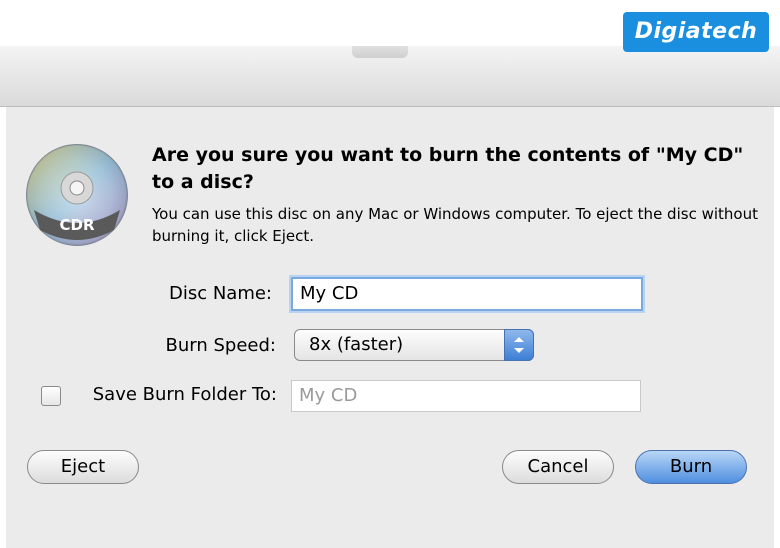  What do you see at coordinates (519, 345) in the screenshot?
I see `popup-arrows-icon` at bounding box center [519, 345].